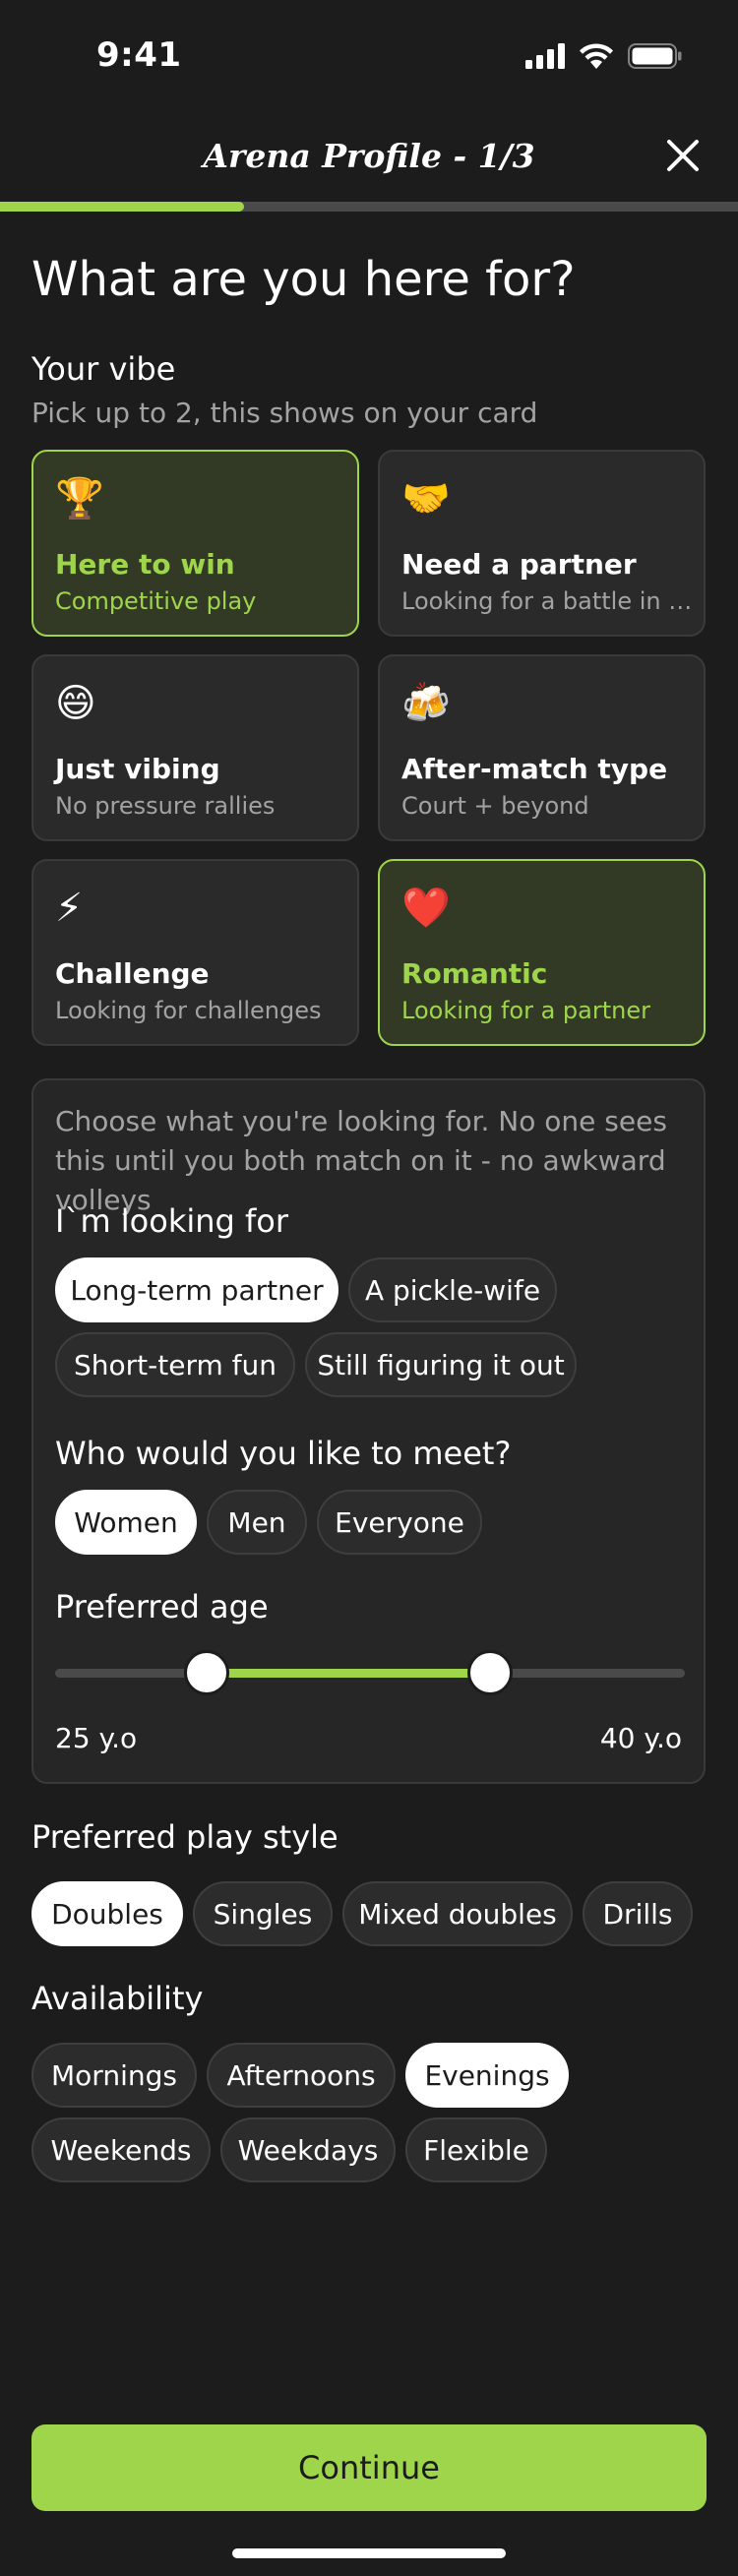 The width and height of the screenshot is (738, 2576). What do you see at coordinates (122, 207) in the screenshot?
I see `progress-fill` at bounding box center [122, 207].